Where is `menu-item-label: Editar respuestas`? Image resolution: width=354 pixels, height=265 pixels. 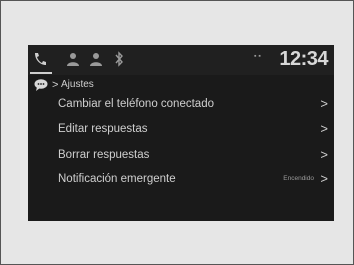
menu-item-label: Editar respuestas is located at coordinates (103, 129).